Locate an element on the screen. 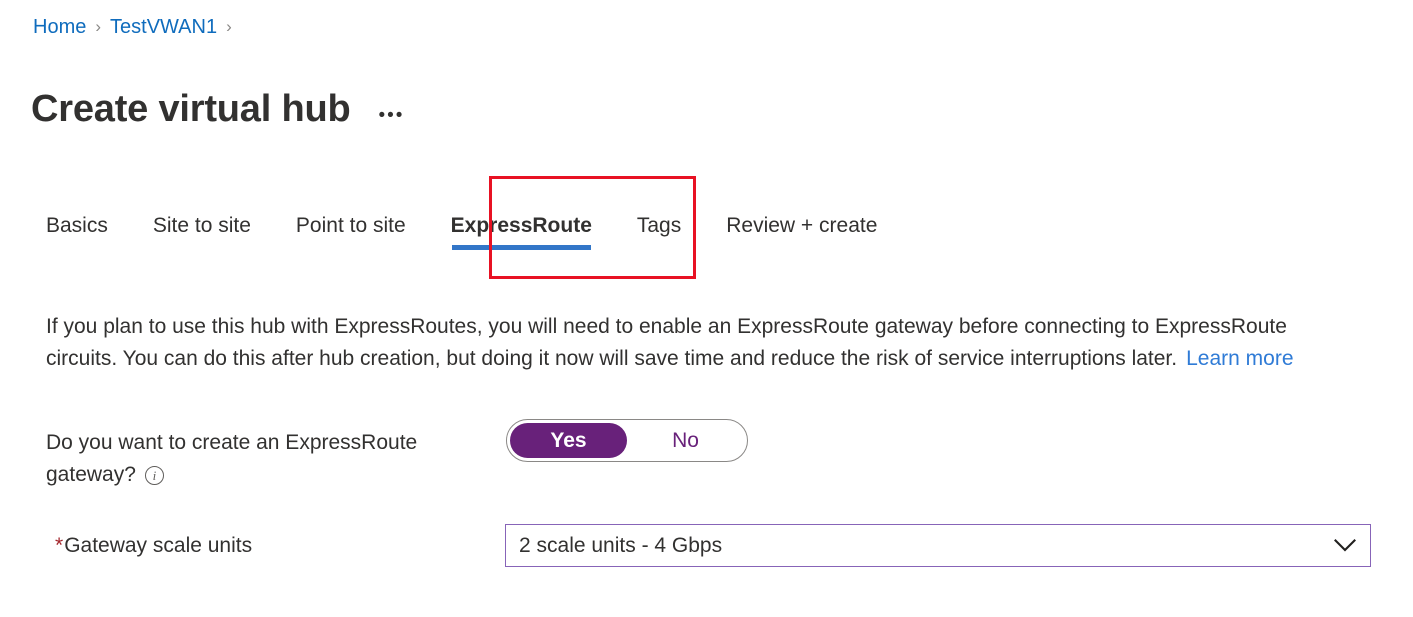 This screenshot has height=617, width=1413. breadcrumb-item-testvwan1: TestVWAN1 is located at coordinates (163, 27).